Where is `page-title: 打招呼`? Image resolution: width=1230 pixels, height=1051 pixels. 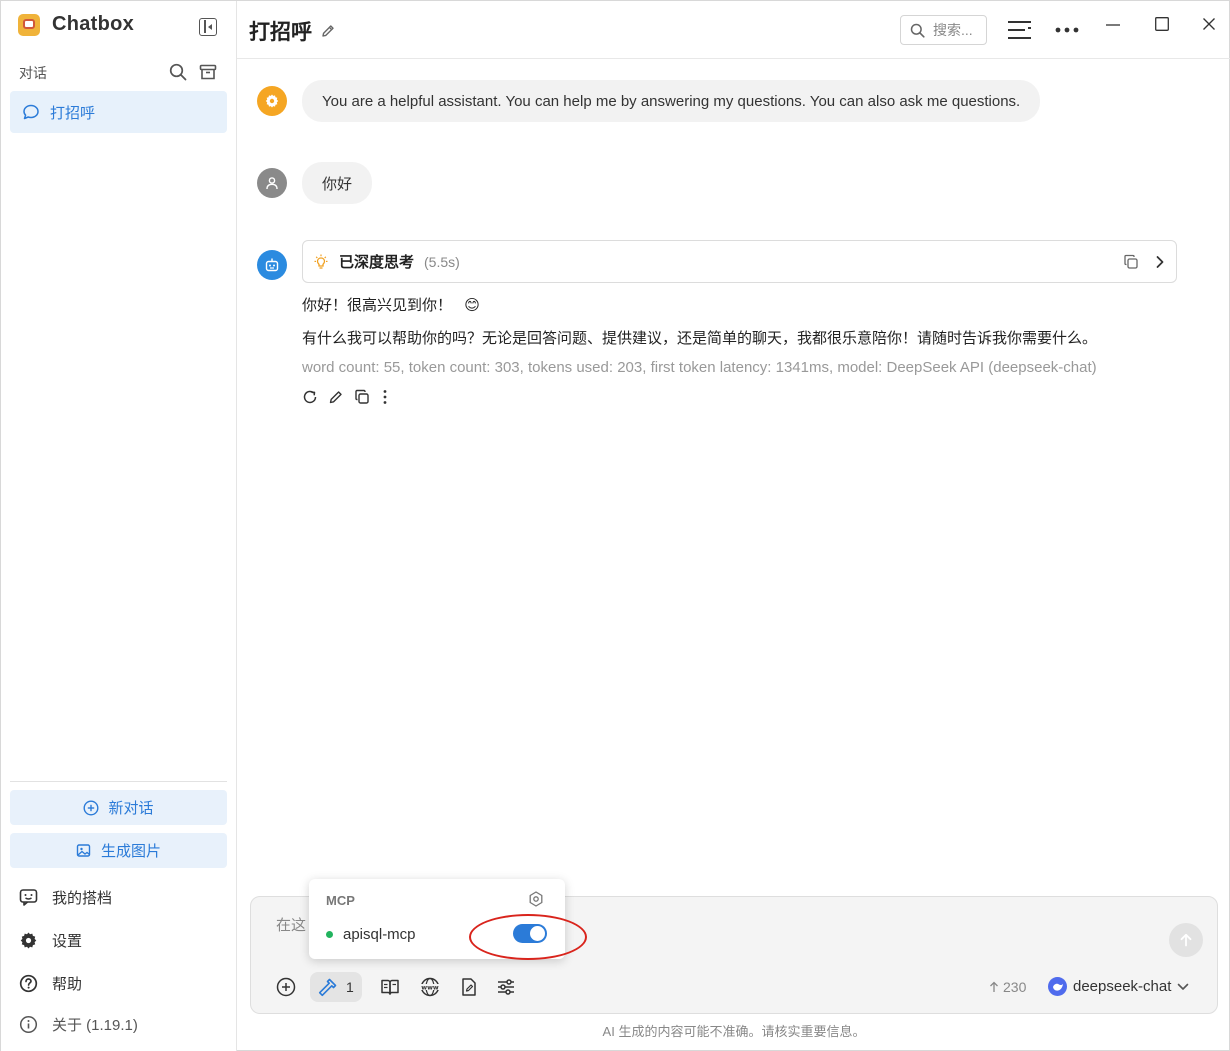 page-title: 打招呼 is located at coordinates (292, 31).